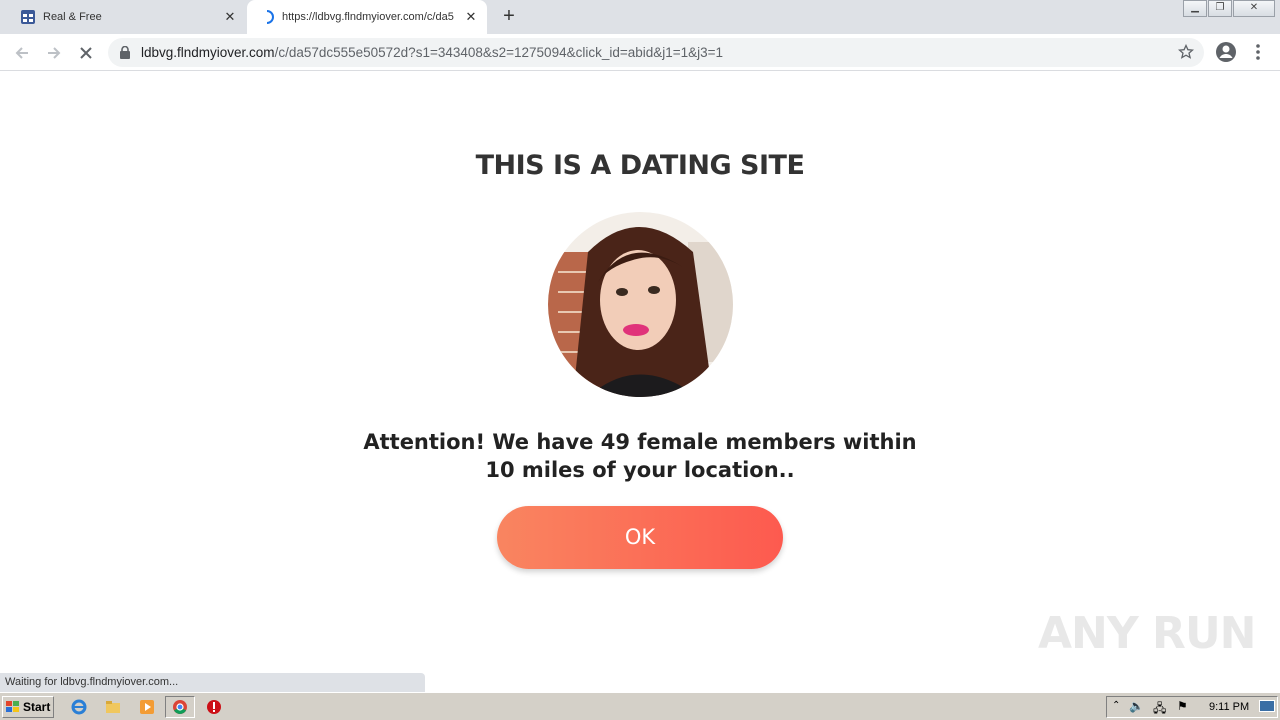 Image resolution: width=1280 pixels, height=720 pixels. What do you see at coordinates (127, 17) in the screenshot?
I see `tab-real-and-free: Real & Free ✕` at bounding box center [127, 17].